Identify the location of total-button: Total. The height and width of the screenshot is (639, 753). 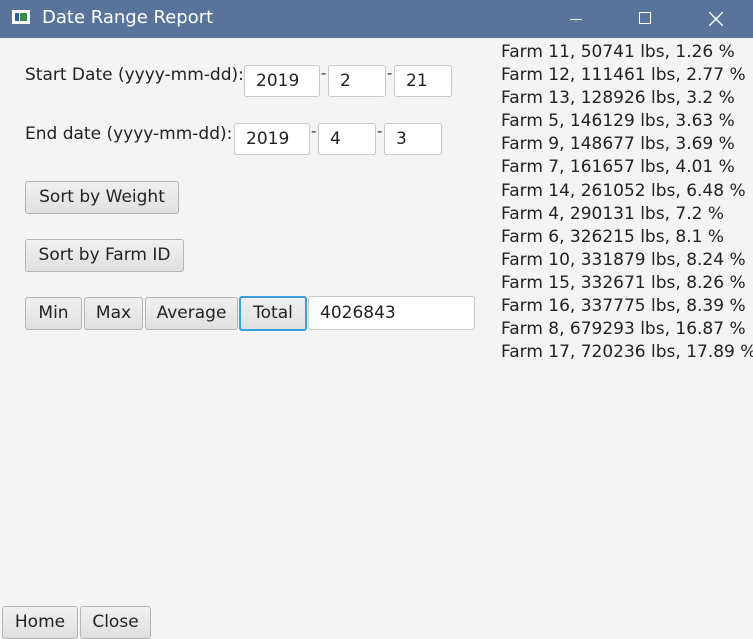
(273, 313).